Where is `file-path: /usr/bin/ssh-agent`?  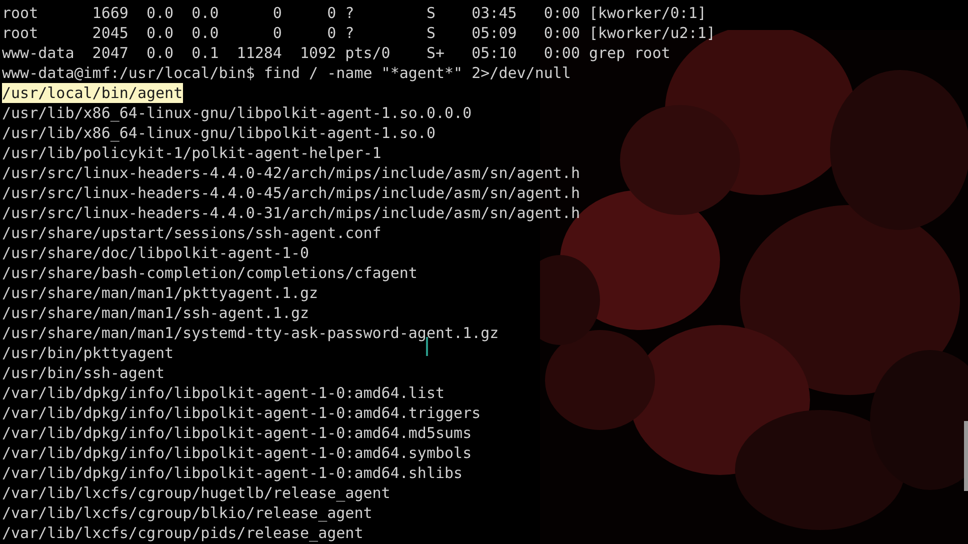
file-path: /usr/bin/ssh-agent is located at coordinates (83, 373).